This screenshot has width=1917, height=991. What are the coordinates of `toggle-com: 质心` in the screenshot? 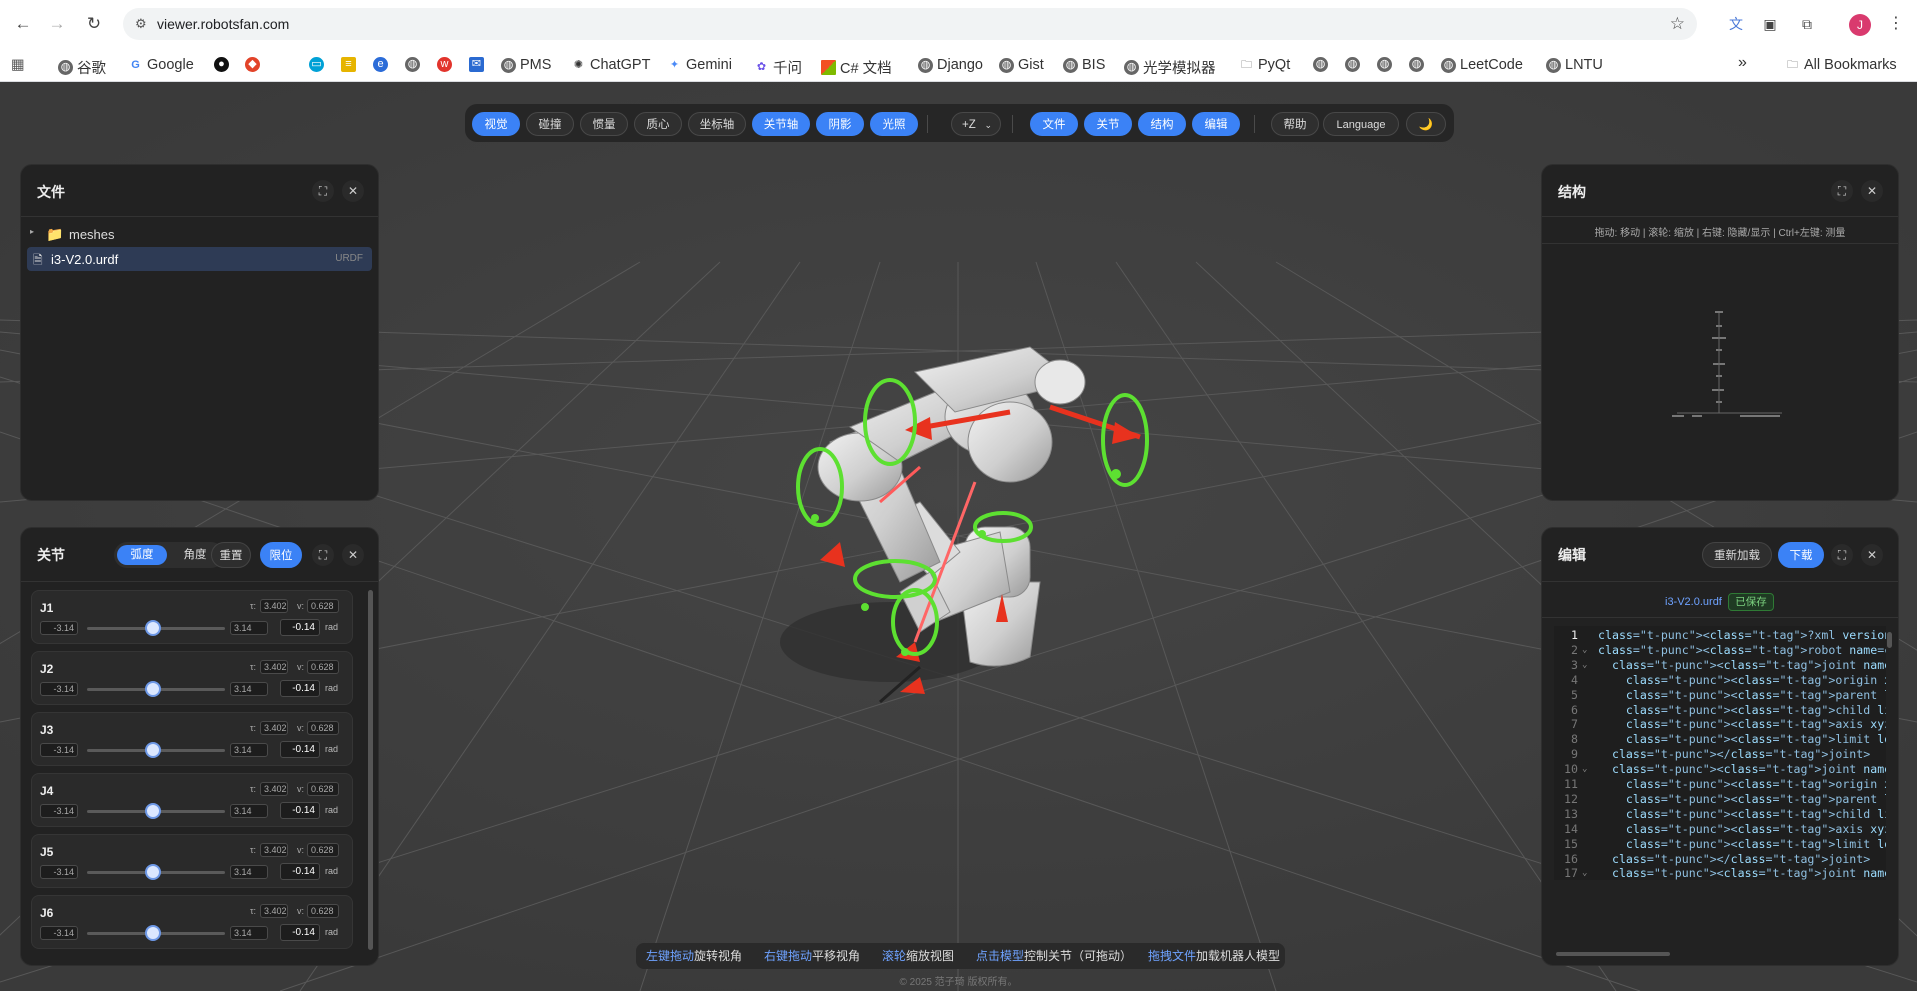 It's located at (658, 124).